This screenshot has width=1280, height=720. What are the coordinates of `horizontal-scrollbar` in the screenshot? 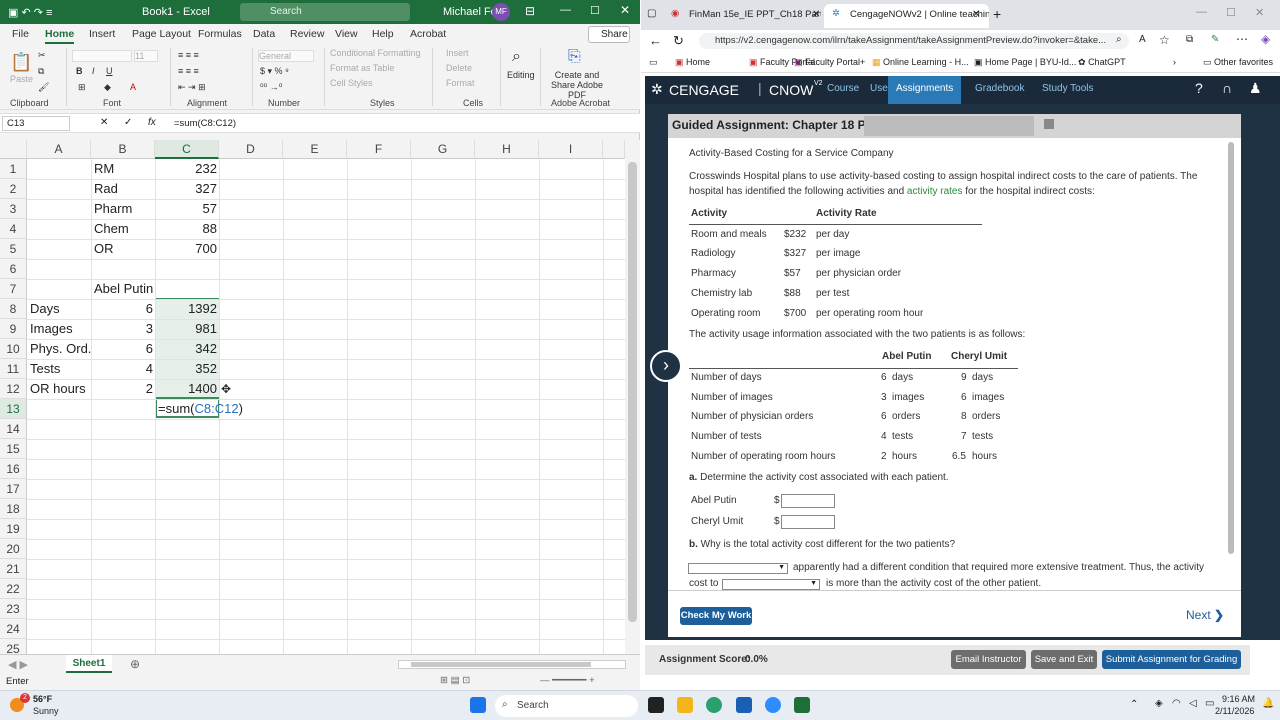 It's located at (512, 664).